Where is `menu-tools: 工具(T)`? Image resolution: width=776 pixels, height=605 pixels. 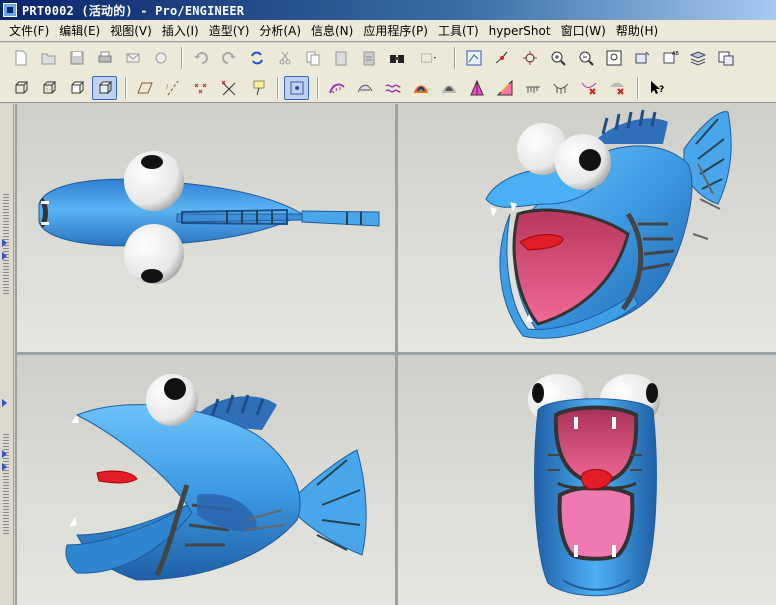 menu-tools: 工具(T) is located at coordinates (458, 30).